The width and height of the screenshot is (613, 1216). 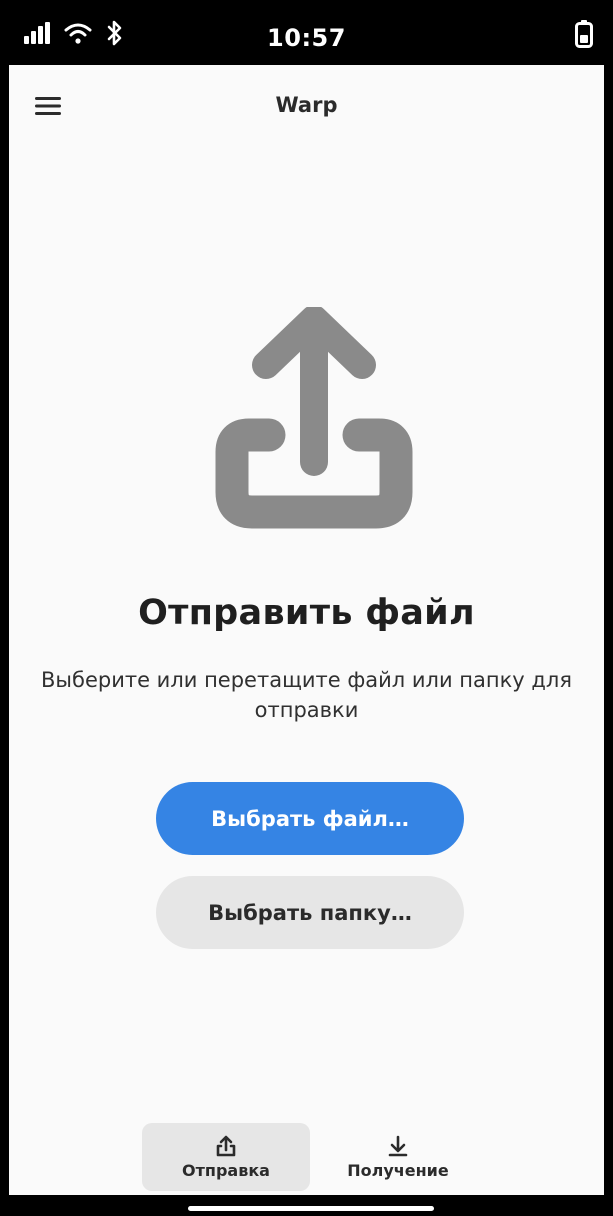 I want to click on tab-receive-label: Получение, so click(x=398, y=1170).